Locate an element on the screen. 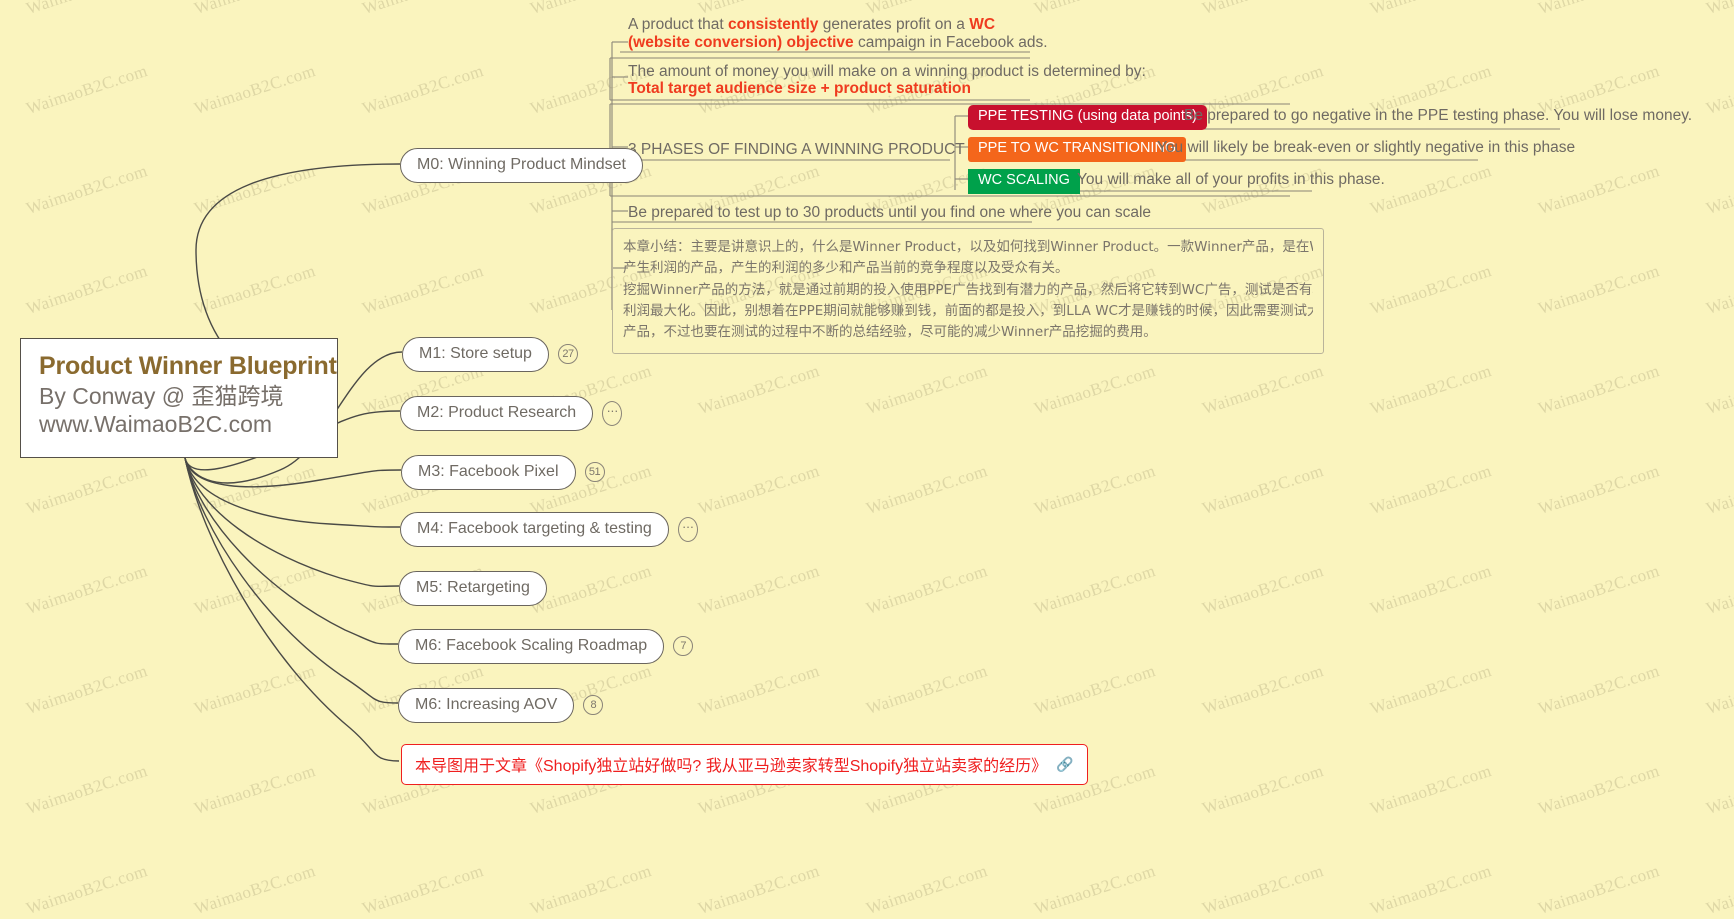  phase-node-ppe-testing: PPE TESTING (using data points) is located at coordinates (1087, 117).